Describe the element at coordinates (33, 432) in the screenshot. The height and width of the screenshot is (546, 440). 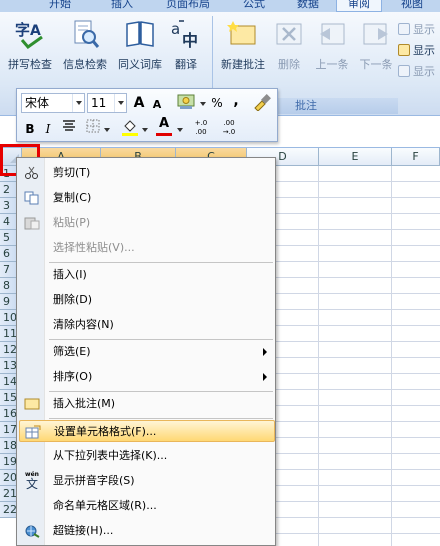
I see `format-cells-icon` at that location.